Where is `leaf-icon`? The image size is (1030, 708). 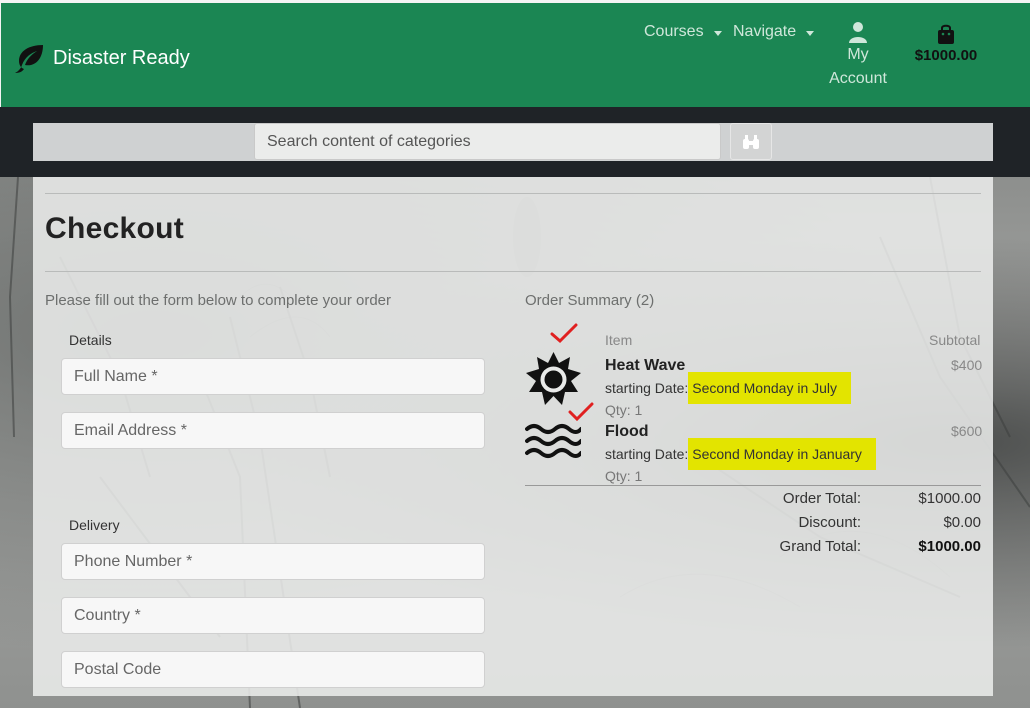 leaf-icon is located at coordinates (29, 59).